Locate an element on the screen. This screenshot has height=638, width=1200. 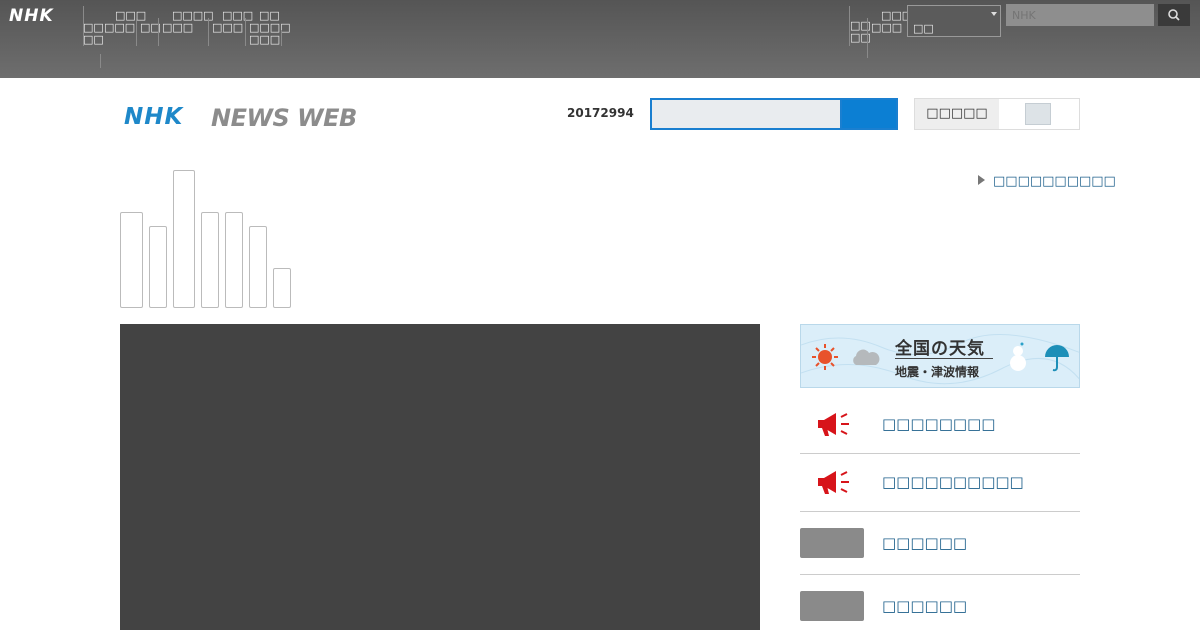
right-list-item: □□□□□□□□□□ is located at coordinates (940, 483).